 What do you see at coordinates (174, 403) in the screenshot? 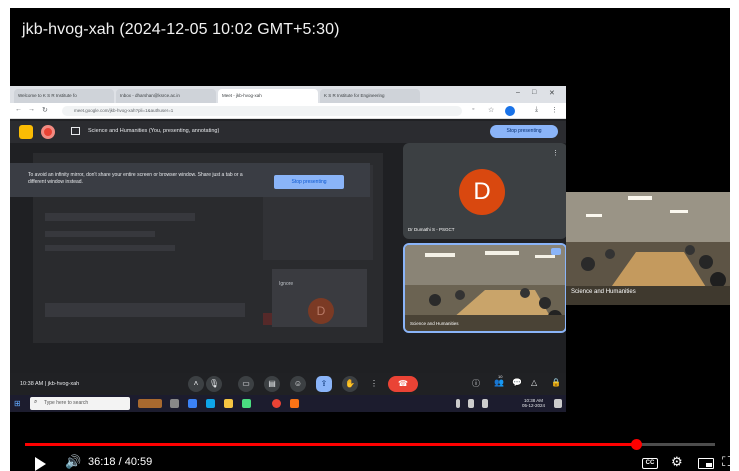
I see `task-view-icon` at bounding box center [174, 403].